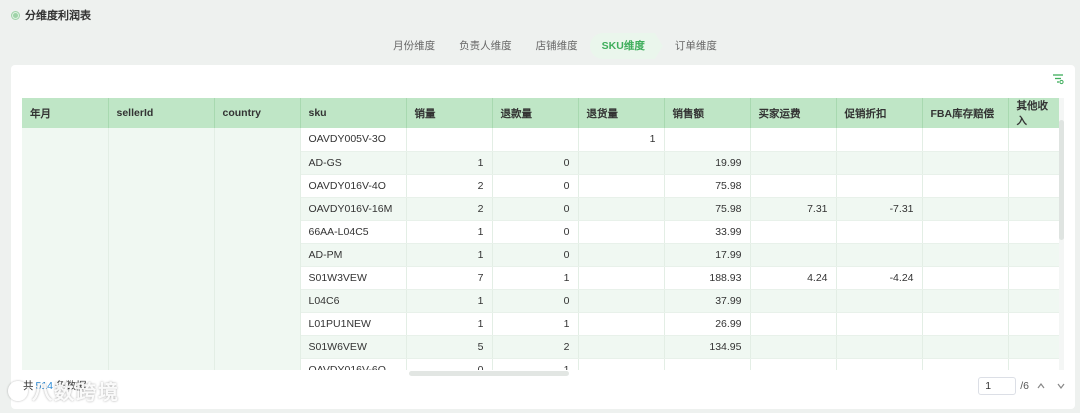 The height and width of the screenshot is (413, 1080). I want to click on filter-settings-icon-svg, so click(1058, 79).